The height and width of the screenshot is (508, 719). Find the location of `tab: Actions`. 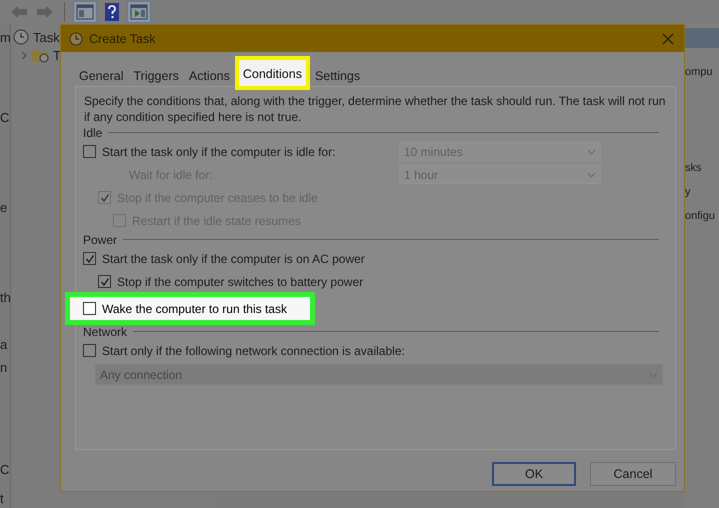

tab: Actions is located at coordinates (209, 76).